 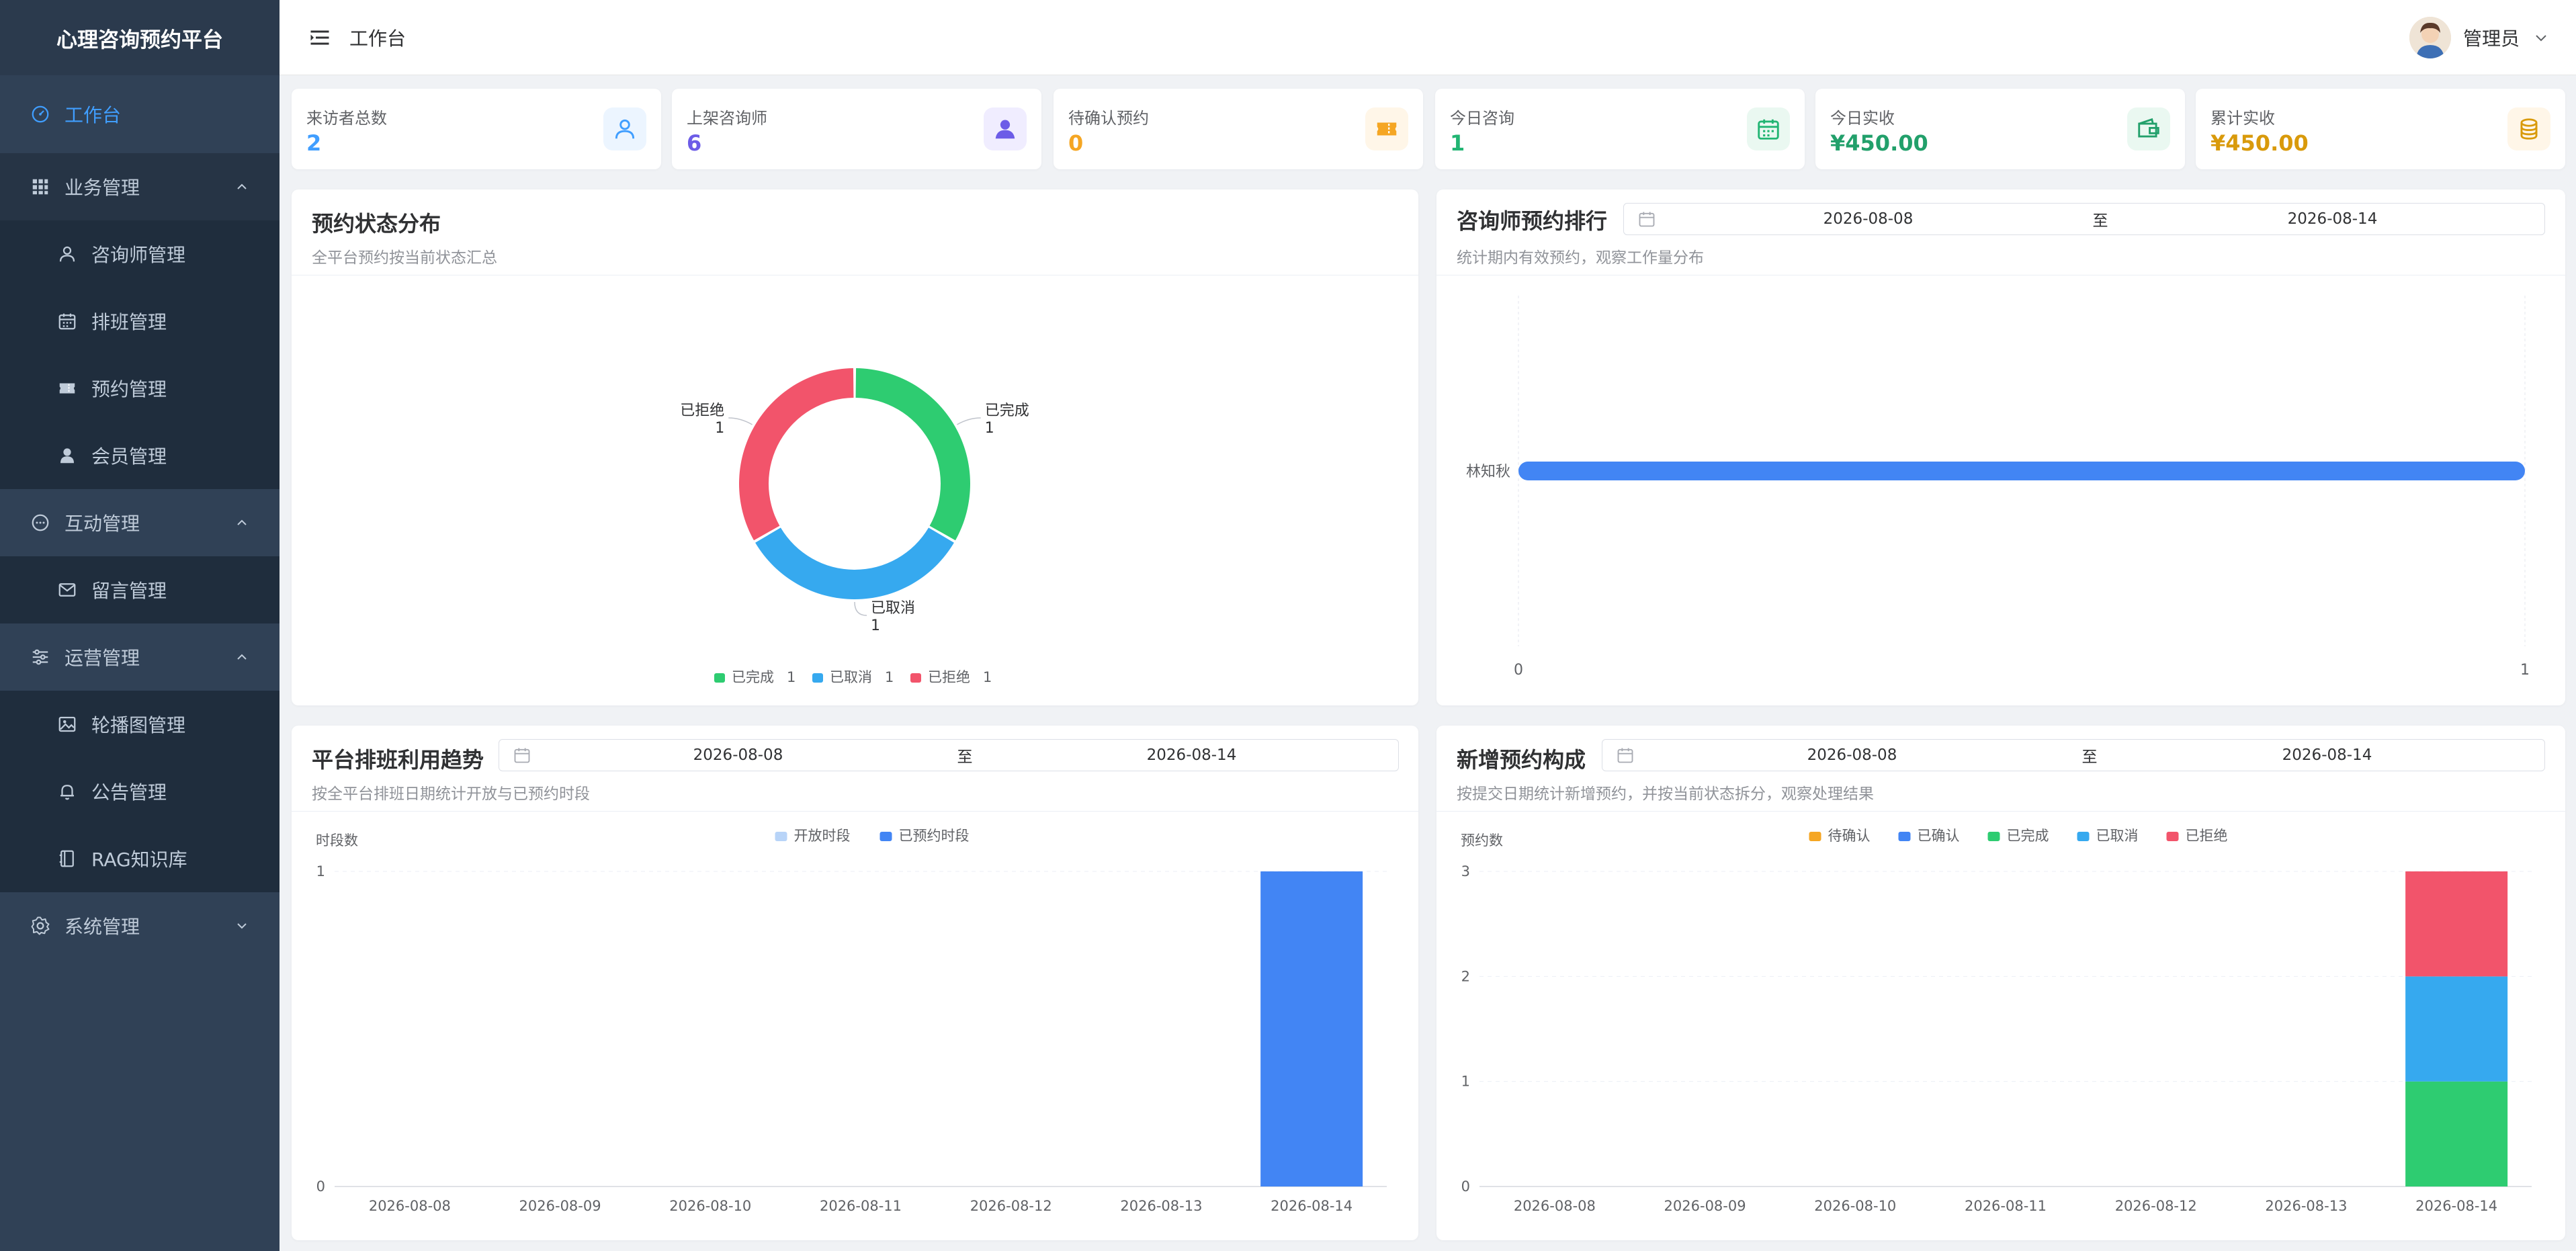 I want to click on sidebar-item-10: 公告管理, so click(x=140, y=791).